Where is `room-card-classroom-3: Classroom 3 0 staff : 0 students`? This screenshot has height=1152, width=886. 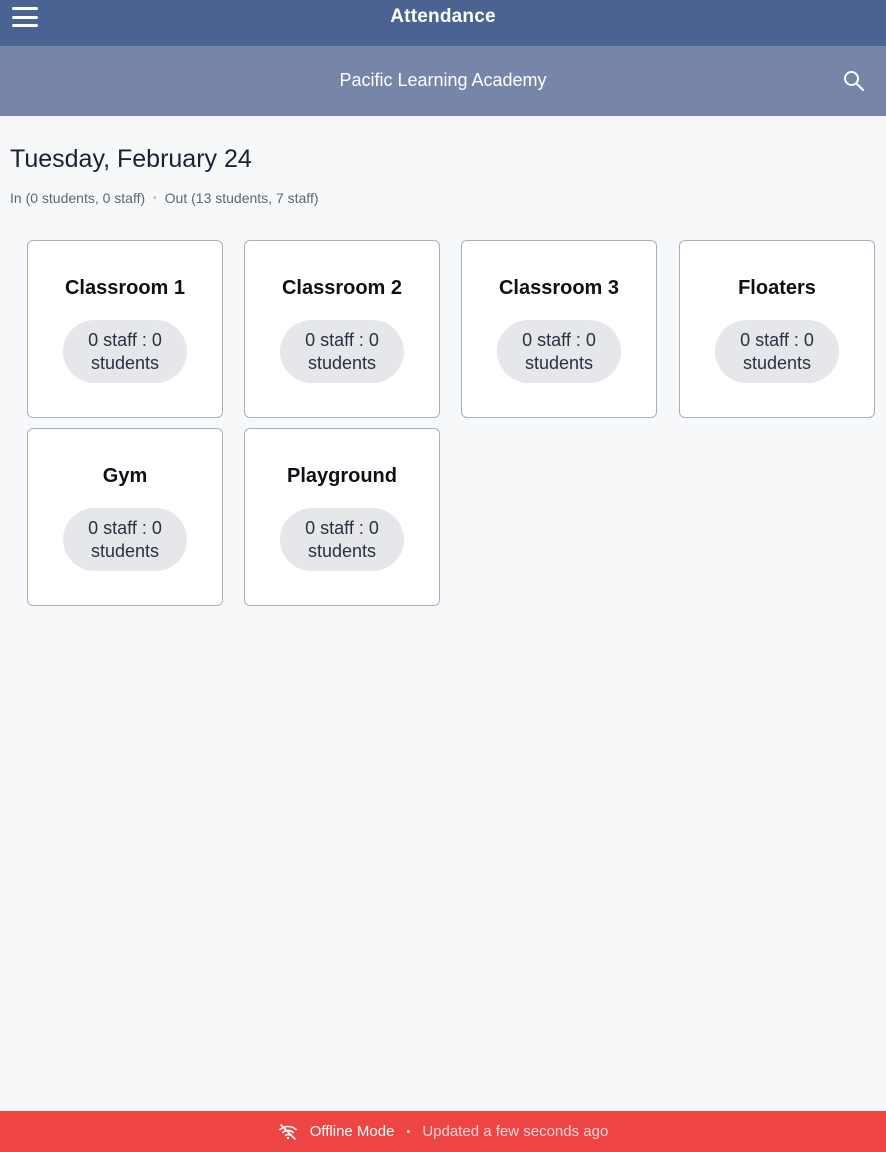 room-card-classroom-3: Classroom 3 0 staff : 0 students is located at coordinates (559, 329).